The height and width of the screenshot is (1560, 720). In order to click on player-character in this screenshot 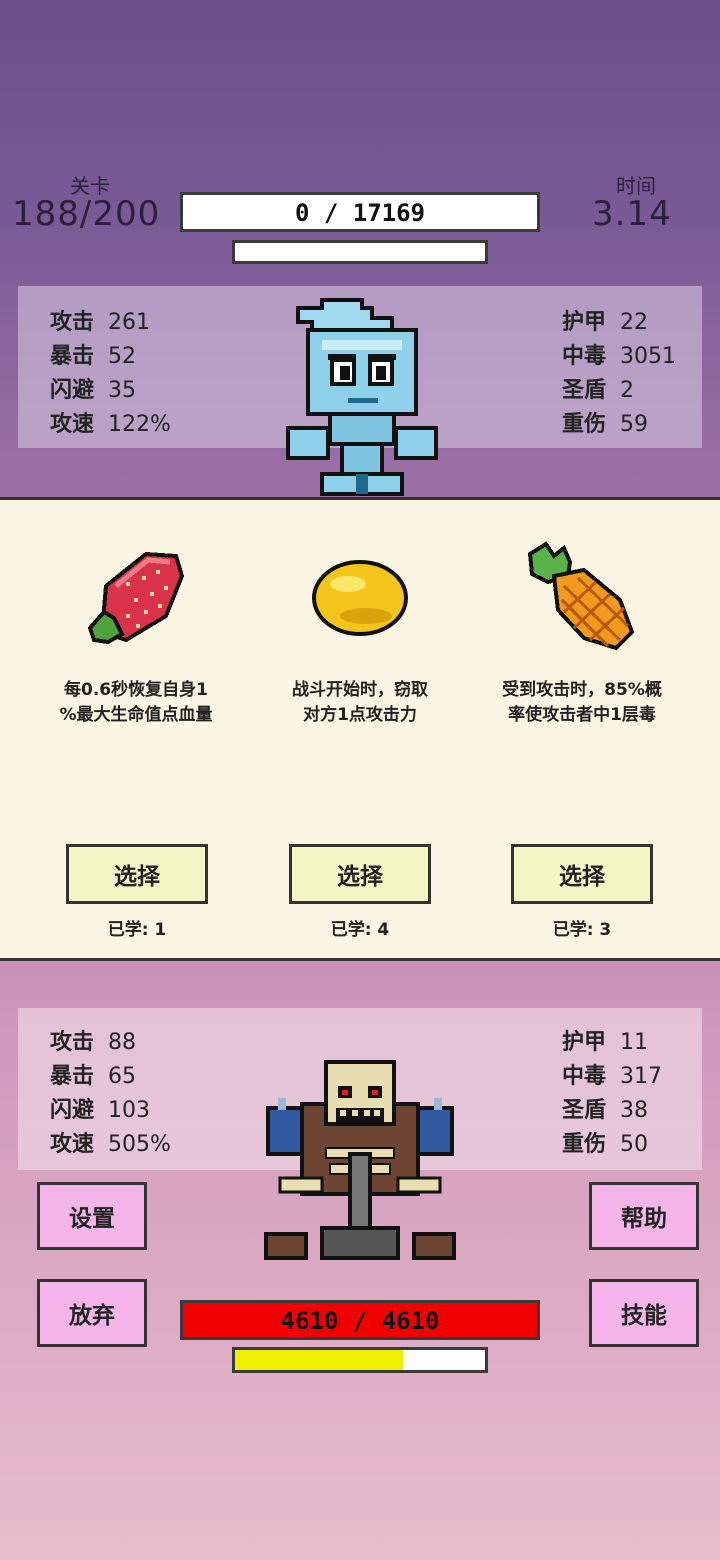, I will do `click(362, 397)`.